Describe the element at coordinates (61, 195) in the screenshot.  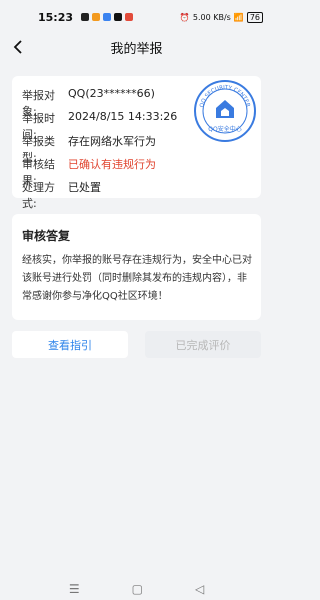
I see `report-row-action: 处理方式: 已处置` at that location.